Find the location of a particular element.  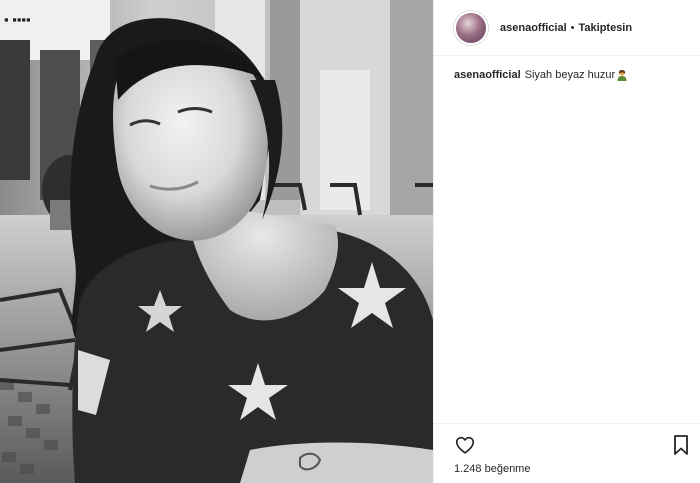

person-emoji-icon is located at coordinates (622, 75).